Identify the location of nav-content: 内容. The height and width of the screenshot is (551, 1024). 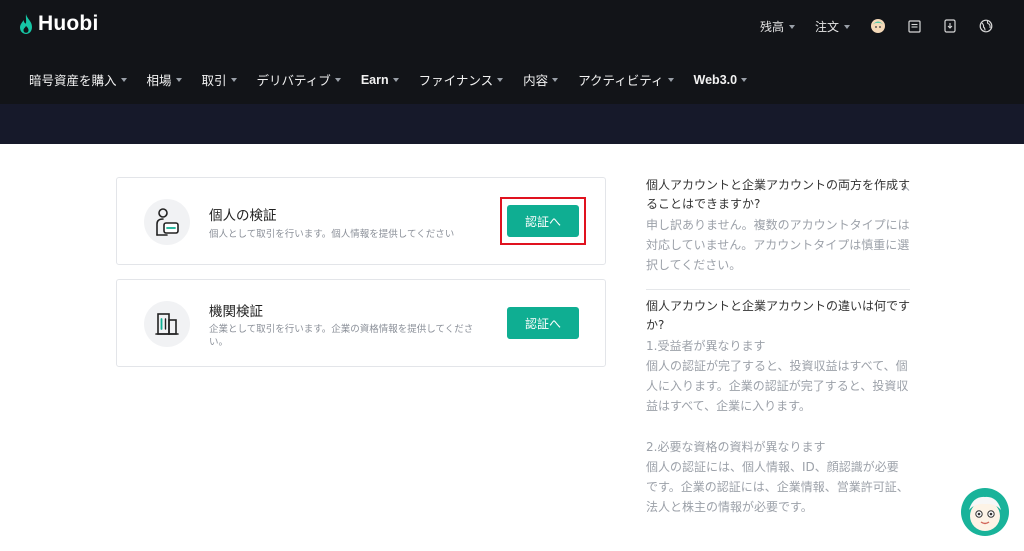
(541, 79).